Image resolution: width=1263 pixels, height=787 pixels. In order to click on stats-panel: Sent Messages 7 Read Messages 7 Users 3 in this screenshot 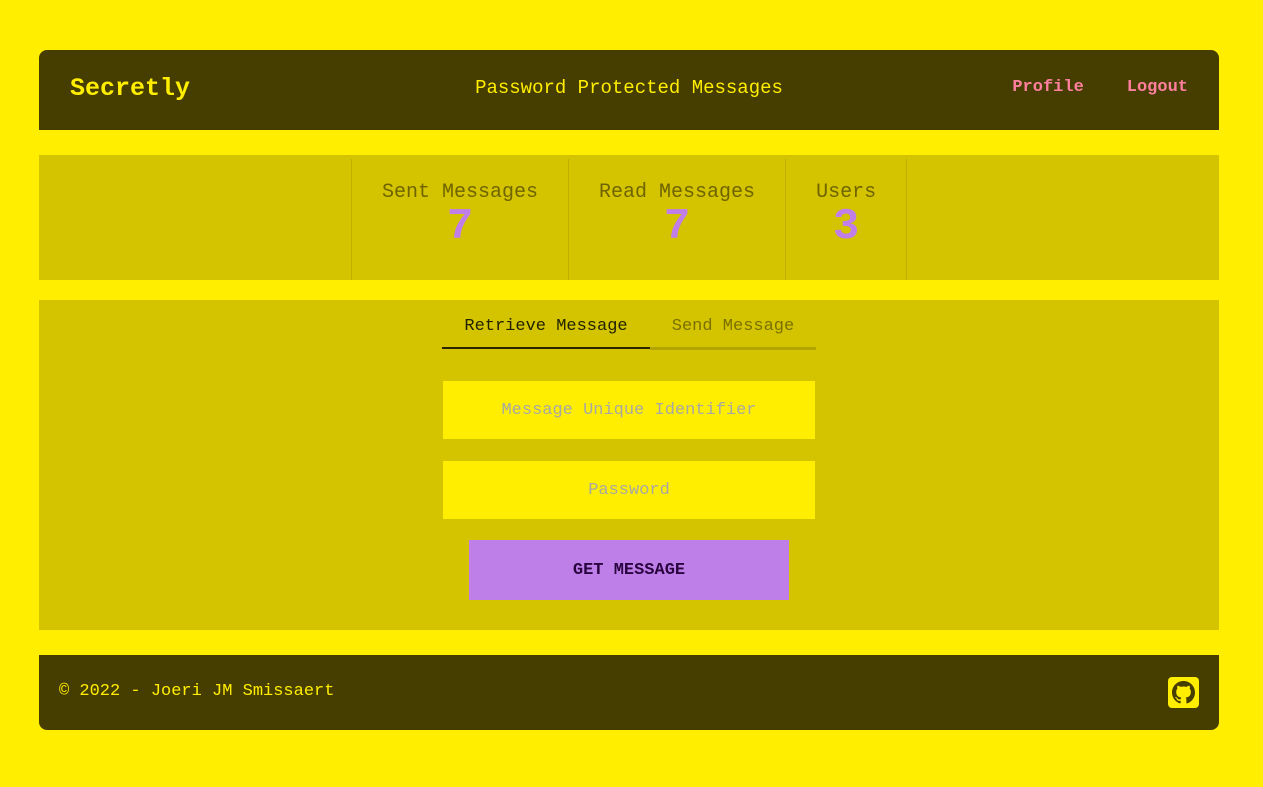, I will do `click(629, 217)`.